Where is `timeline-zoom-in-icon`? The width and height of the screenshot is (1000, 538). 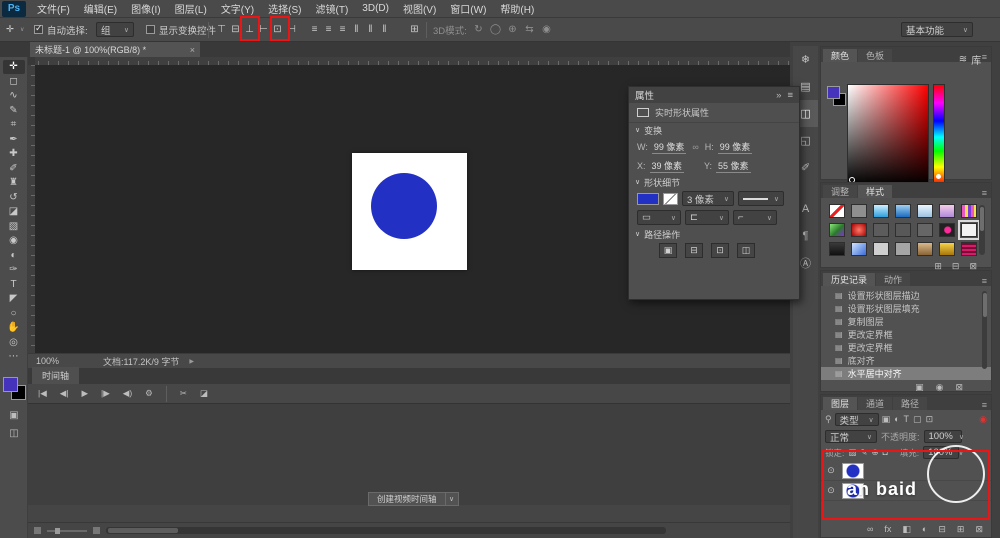
timeline-zoom-in-icon is located at coordinates (96, 530).